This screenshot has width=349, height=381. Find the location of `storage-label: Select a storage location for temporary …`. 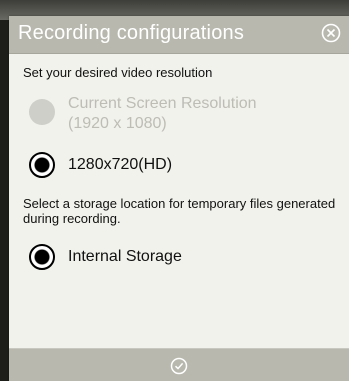

storage-label: Select a storage location for temporary … is located at coordinates (179, 211).